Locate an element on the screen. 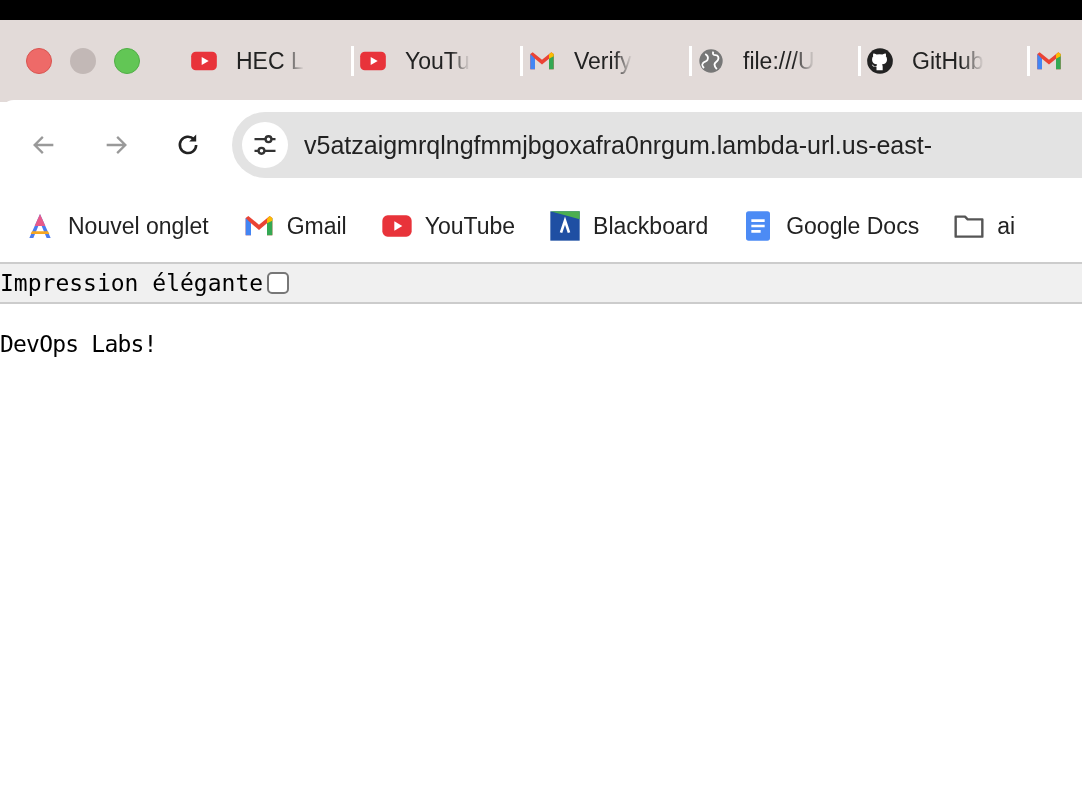 The image size is (1082, 792). response-text: DevOps Labs! is located at coordinates (79, 343).